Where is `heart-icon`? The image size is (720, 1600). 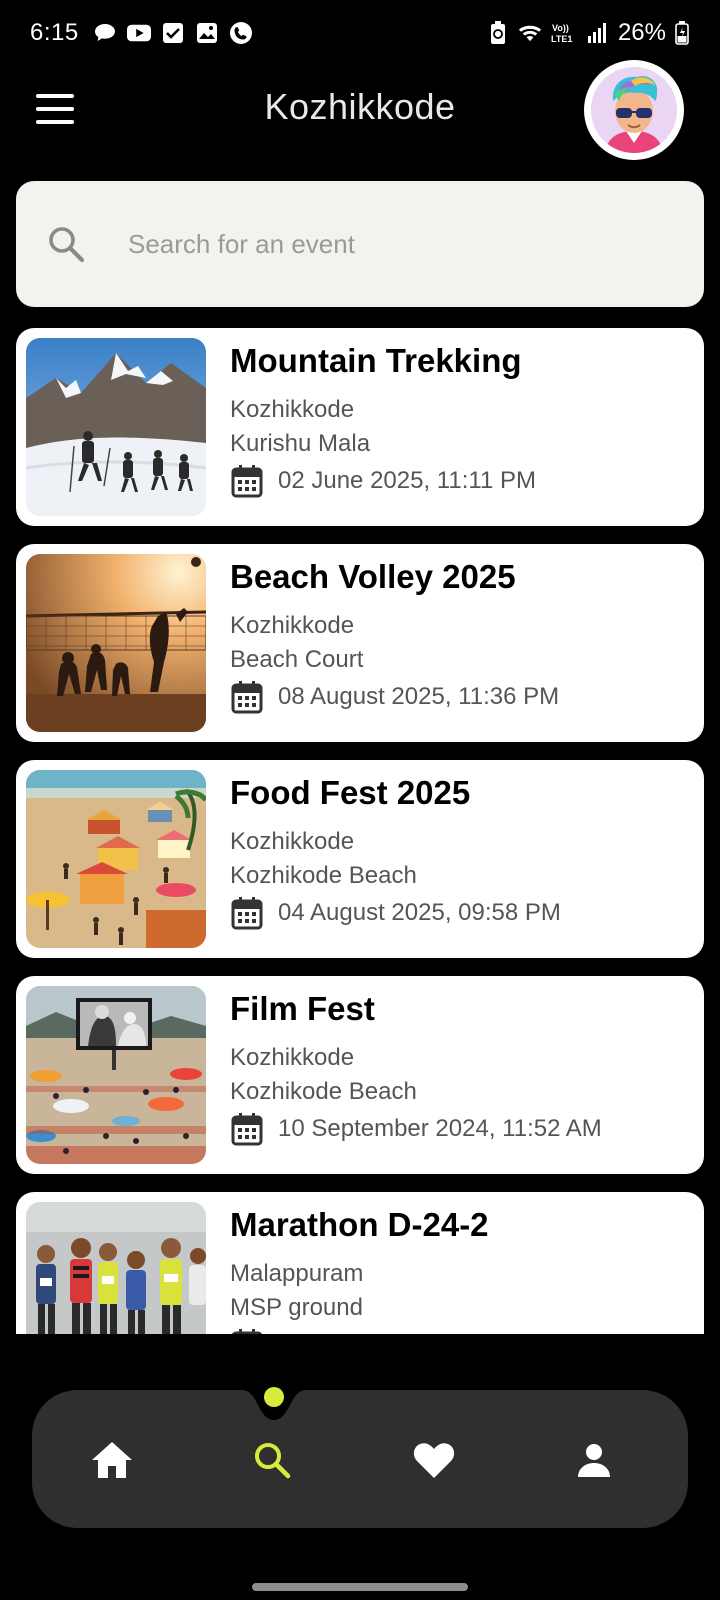
heart-icon is located at coordinates (434, 1462).